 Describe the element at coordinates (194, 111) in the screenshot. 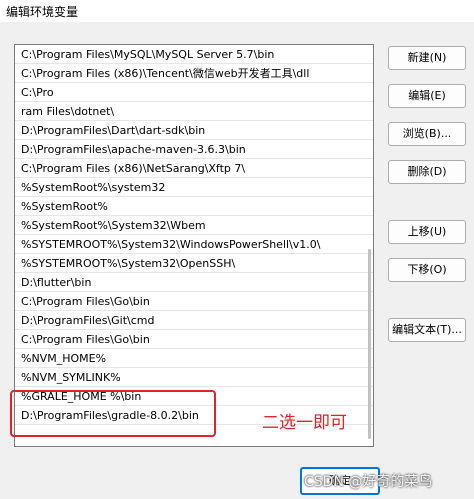

I see `list-item: ram Files\dotnet\` at that location.